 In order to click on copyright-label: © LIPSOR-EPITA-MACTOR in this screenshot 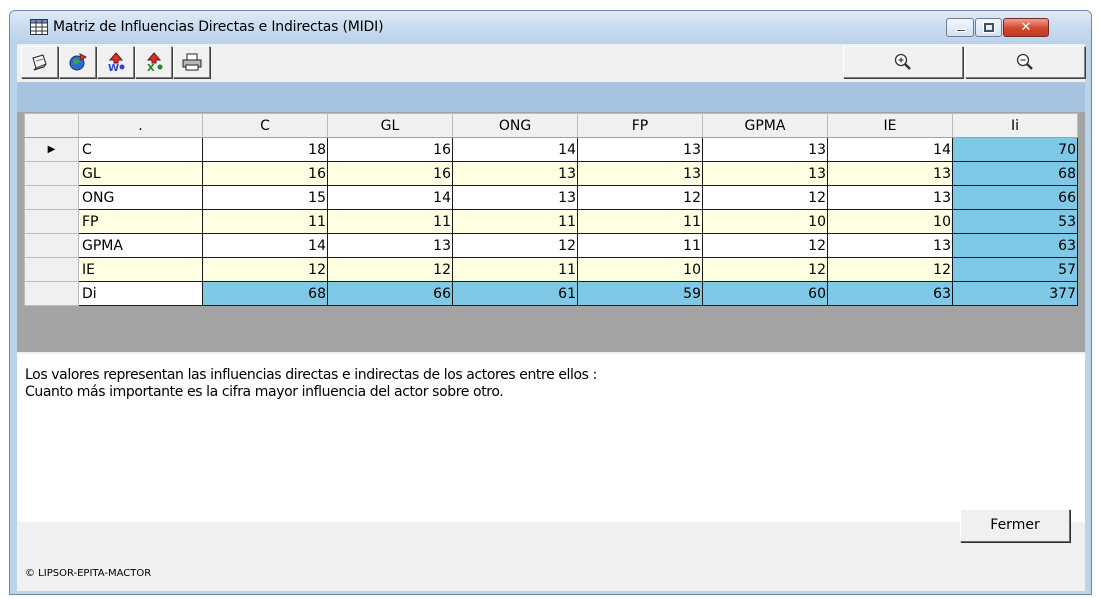, I will do `click(88, 573)`.